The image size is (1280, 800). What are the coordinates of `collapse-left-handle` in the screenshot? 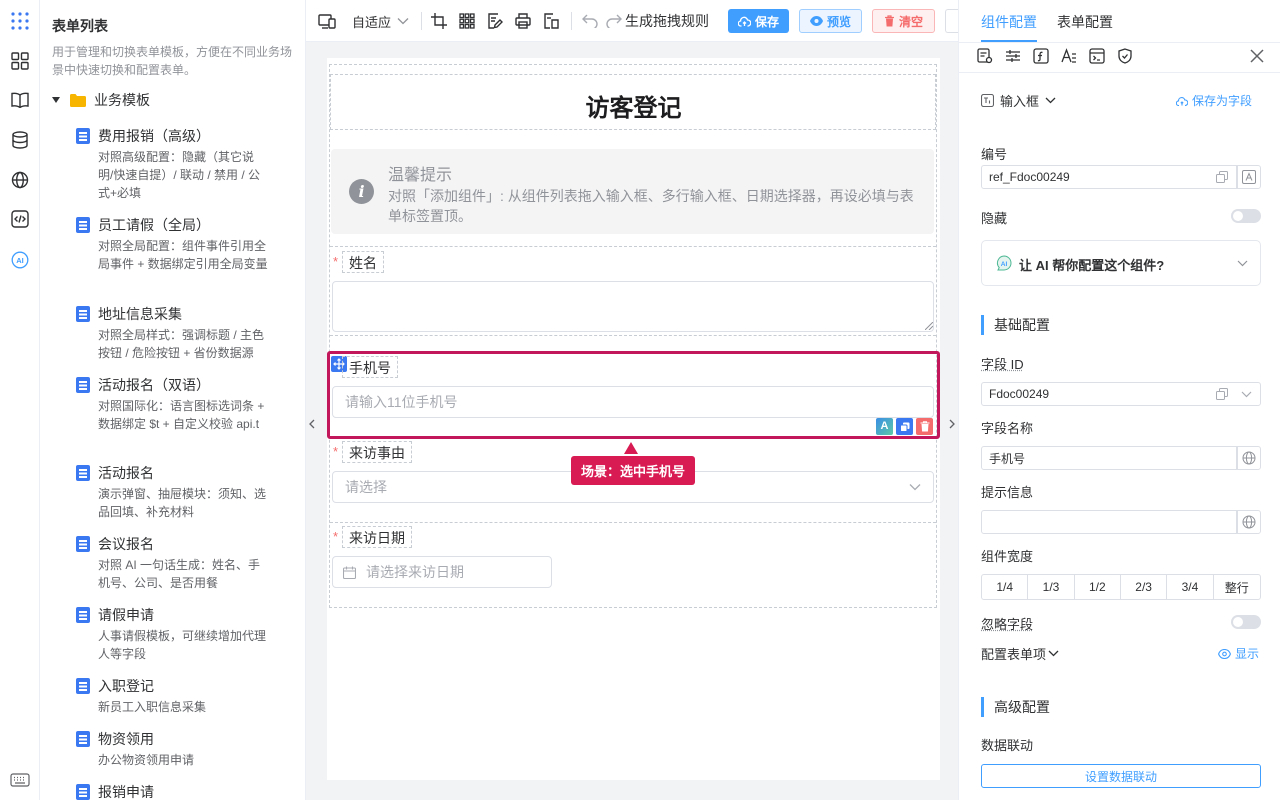 It's located at (312, 424).